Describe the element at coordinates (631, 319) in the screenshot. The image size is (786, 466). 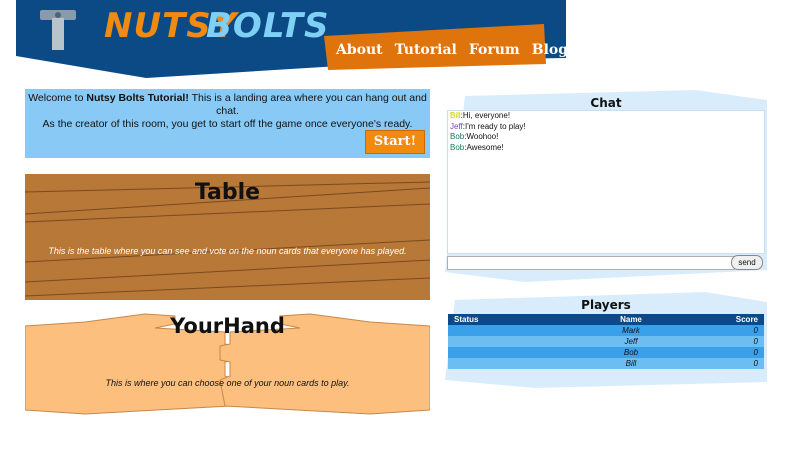
I see `name-column-header: Name` at that location.